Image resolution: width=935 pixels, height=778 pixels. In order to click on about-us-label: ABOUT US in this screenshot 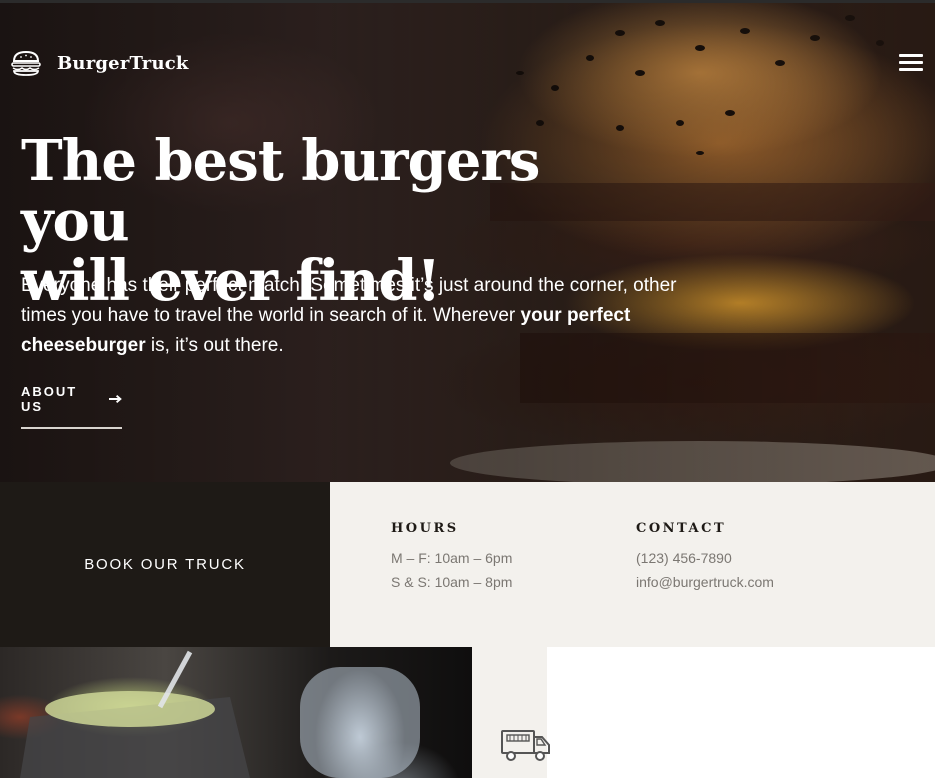, I will do `click(49, 399)`.